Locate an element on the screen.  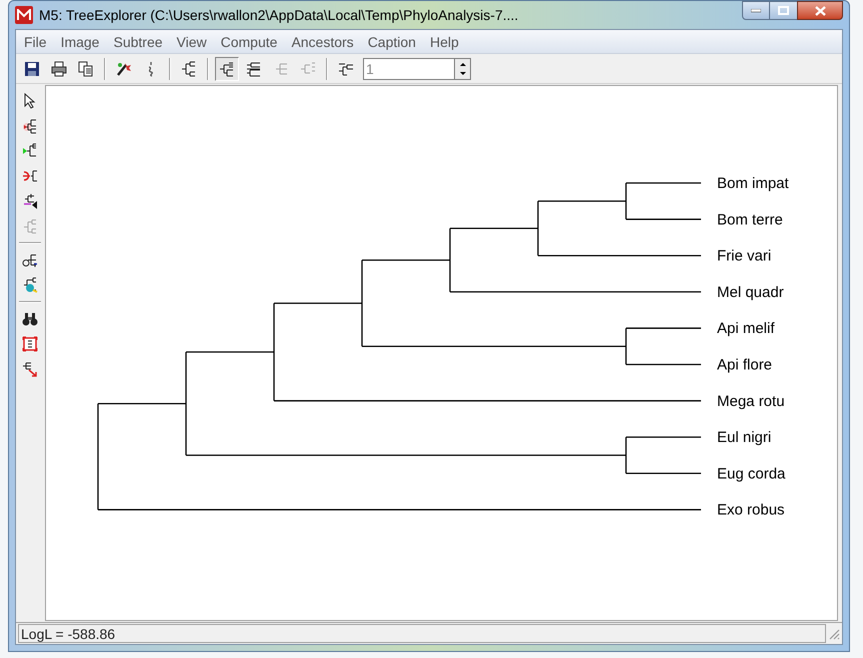
frame-icon is located at coordinates (30, 344).